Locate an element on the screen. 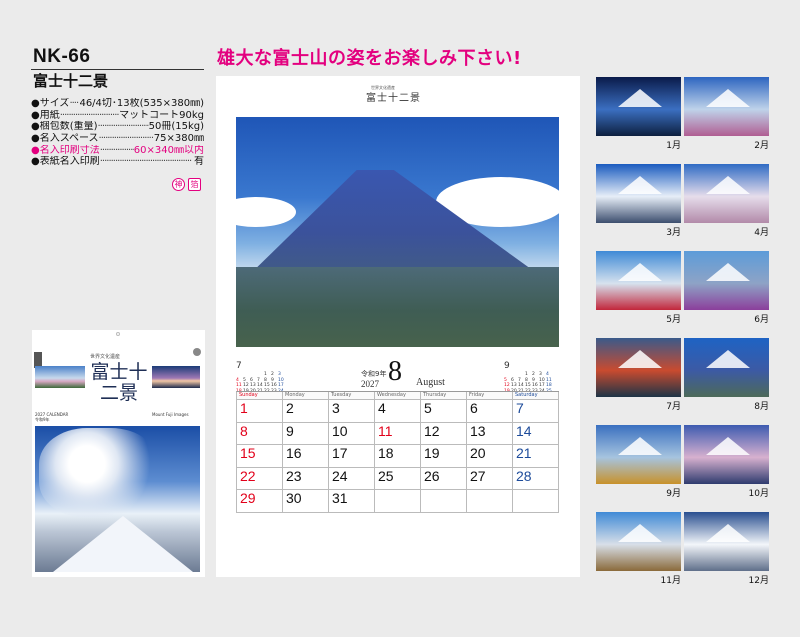  calendar-week: 22 23 24 25 26 27 28 is located at coordinates (398, 478).